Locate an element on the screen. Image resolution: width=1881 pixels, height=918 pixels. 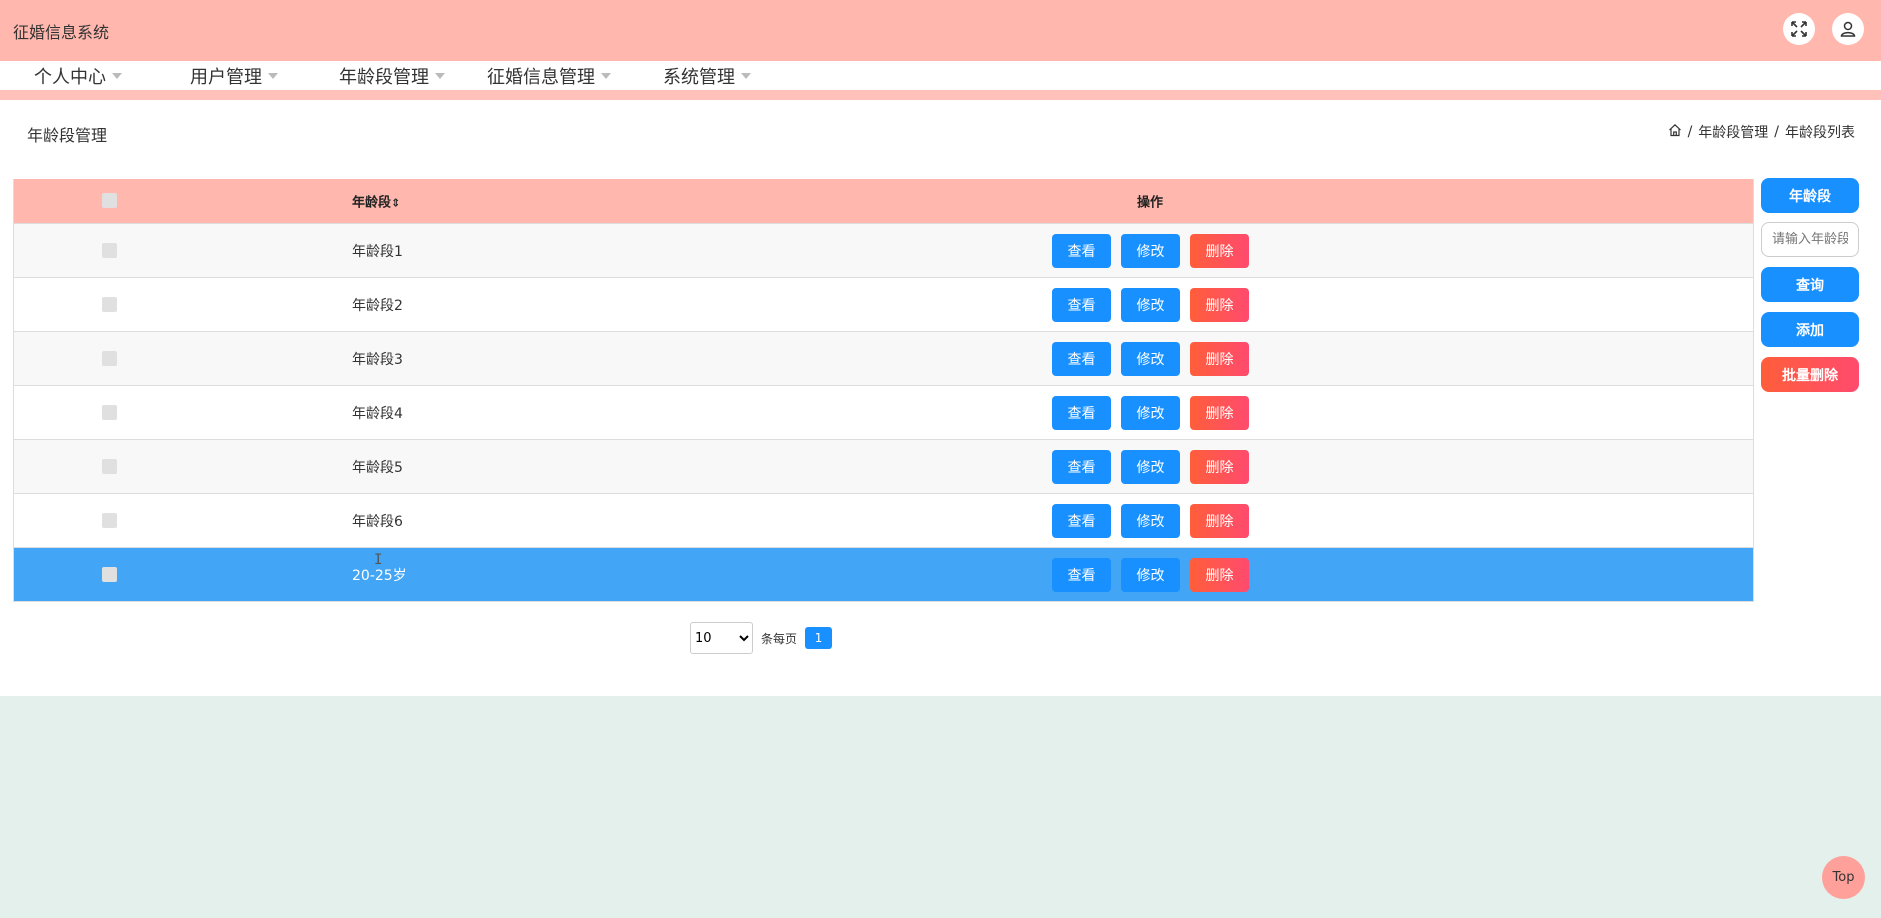
nav-item-marriage-info-management: 征婚信息管理 is located at coordinates (549, 76).